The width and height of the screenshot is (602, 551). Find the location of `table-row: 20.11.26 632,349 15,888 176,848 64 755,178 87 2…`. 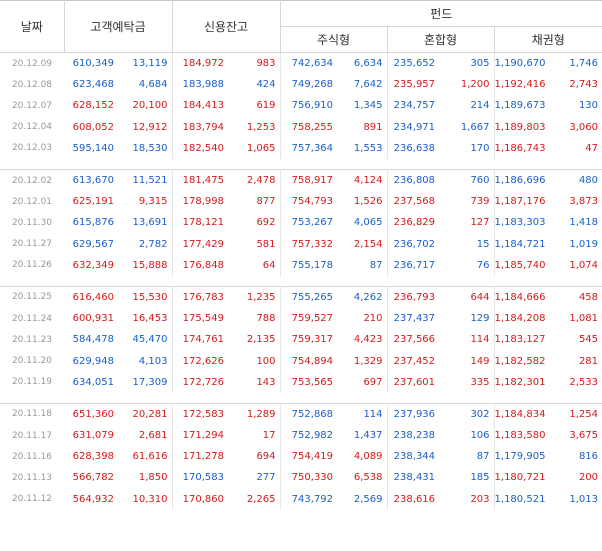

table-row: 20.11.26 632,349 15,888 176,848 64 755,178 87 2… is located at coordinates (301, 265).